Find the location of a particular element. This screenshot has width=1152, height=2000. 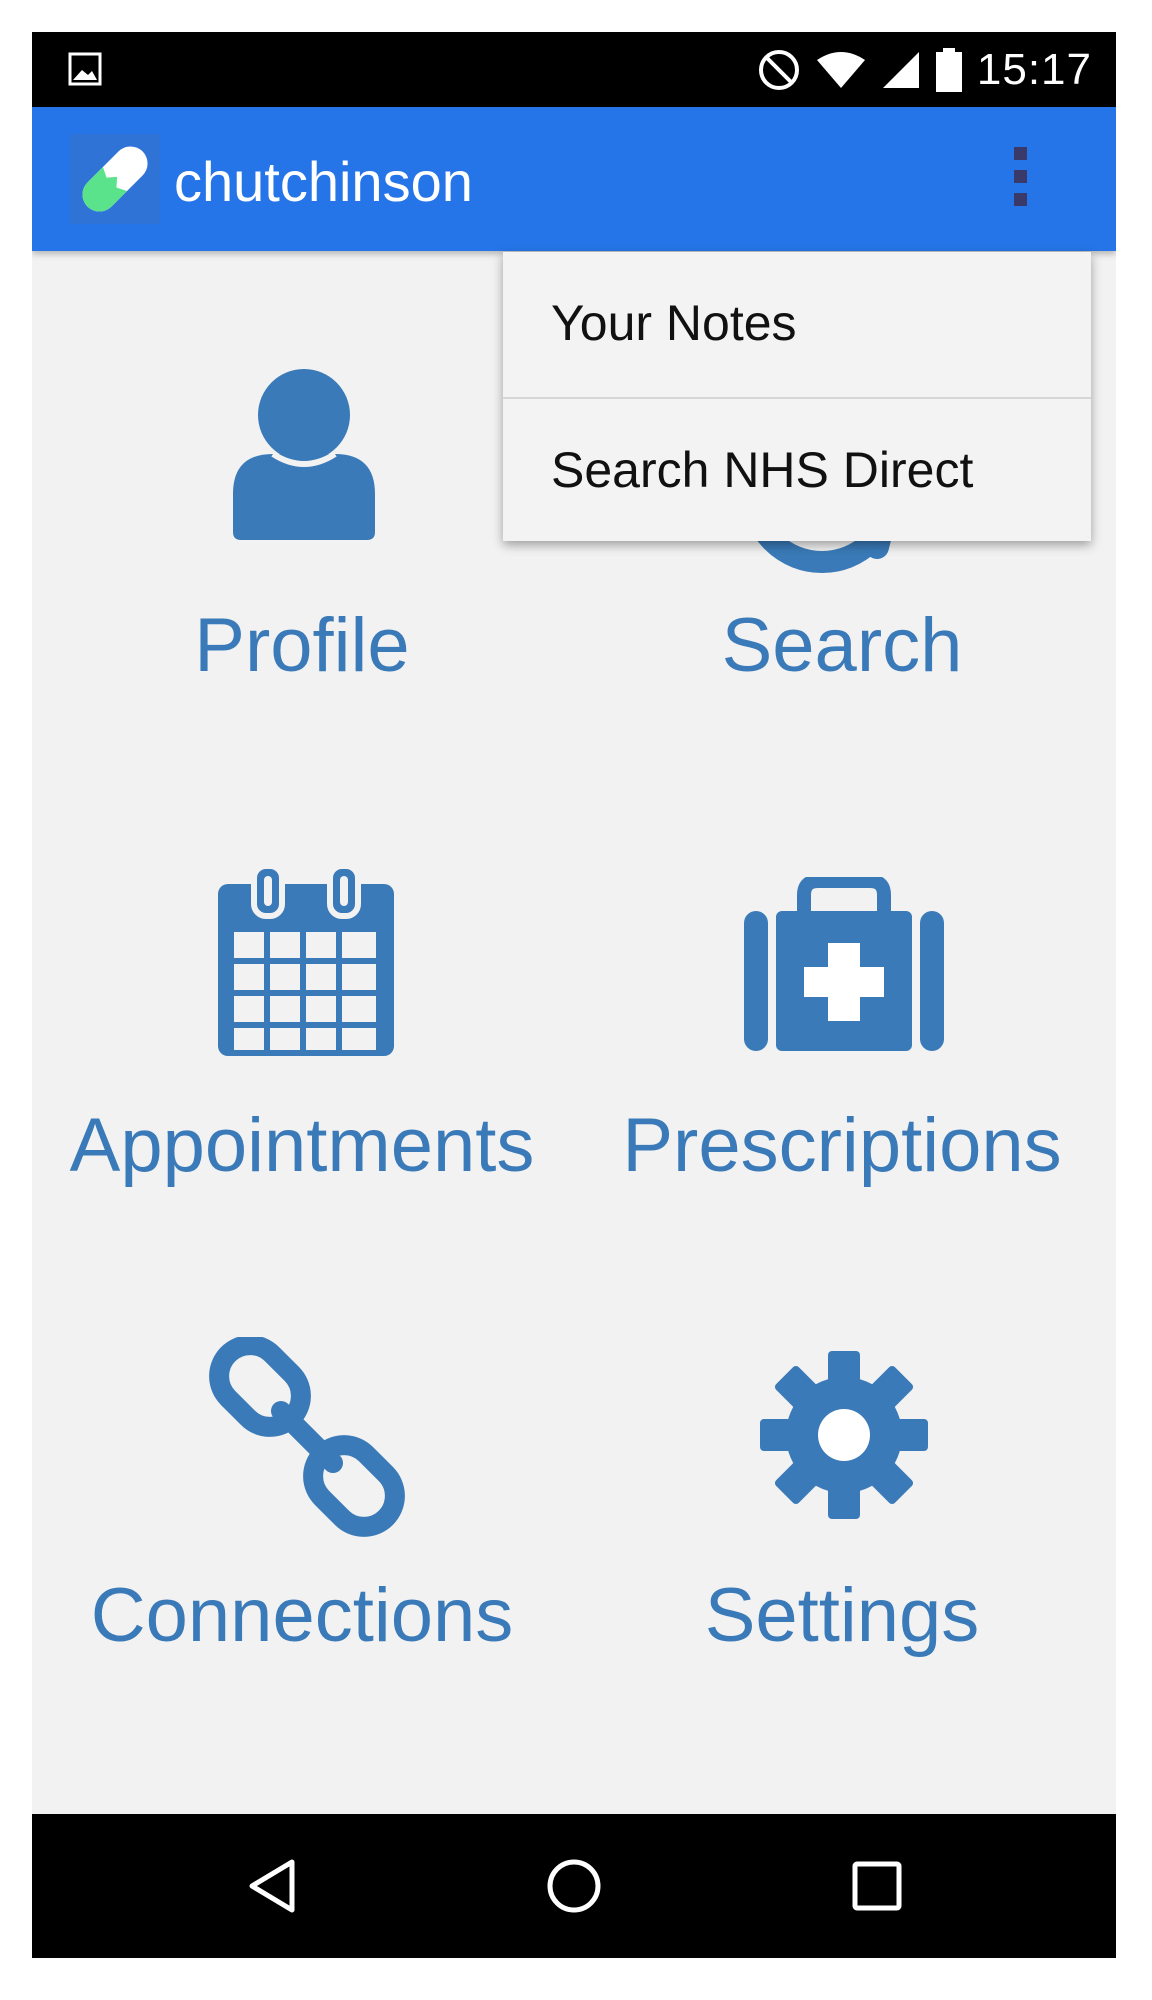

back-icon is located at coordinates (272, 1886).